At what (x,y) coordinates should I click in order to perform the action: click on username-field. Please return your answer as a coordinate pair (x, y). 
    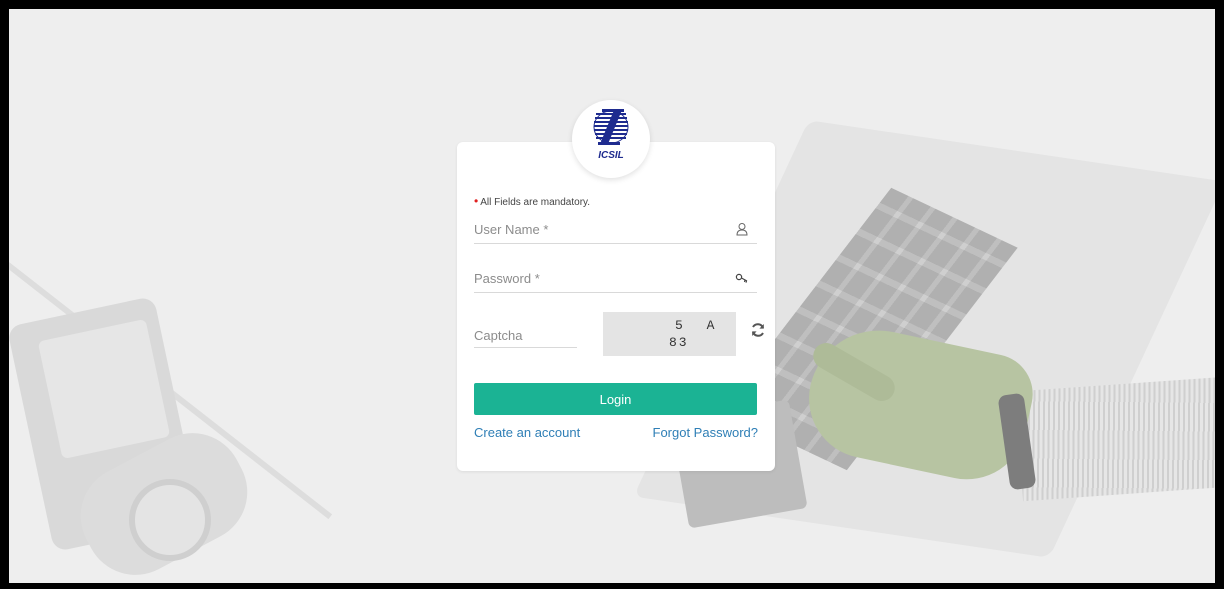
    Looking at the image, I should click on (615, 228).